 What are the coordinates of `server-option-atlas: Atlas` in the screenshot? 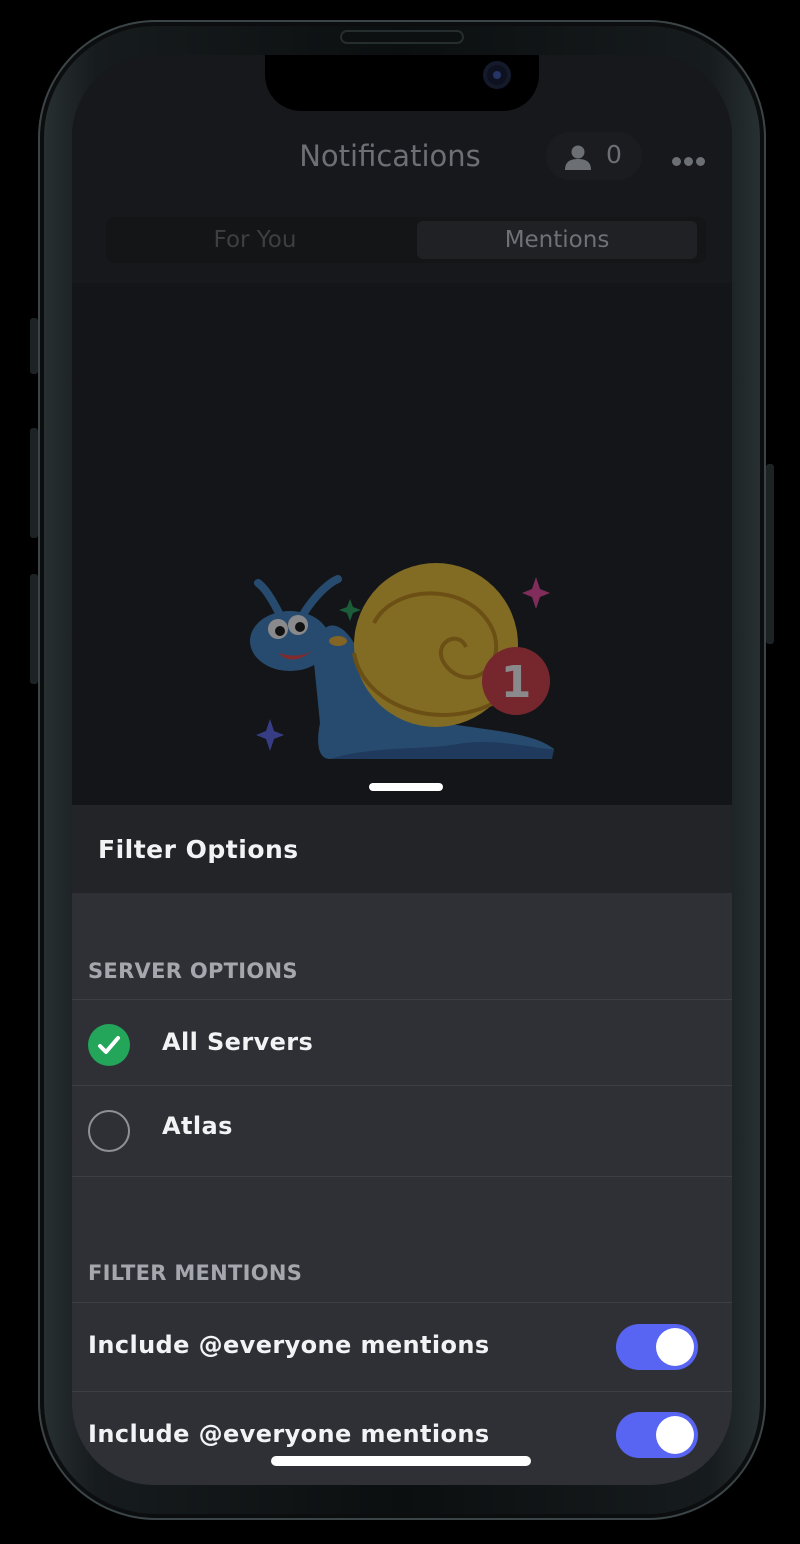 It's located at (402, 1131).